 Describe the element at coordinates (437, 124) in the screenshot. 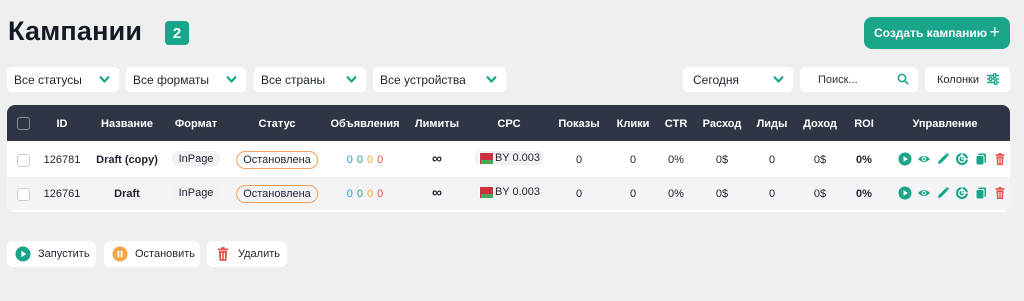

I see `col-limits: Лимиты` at that location.